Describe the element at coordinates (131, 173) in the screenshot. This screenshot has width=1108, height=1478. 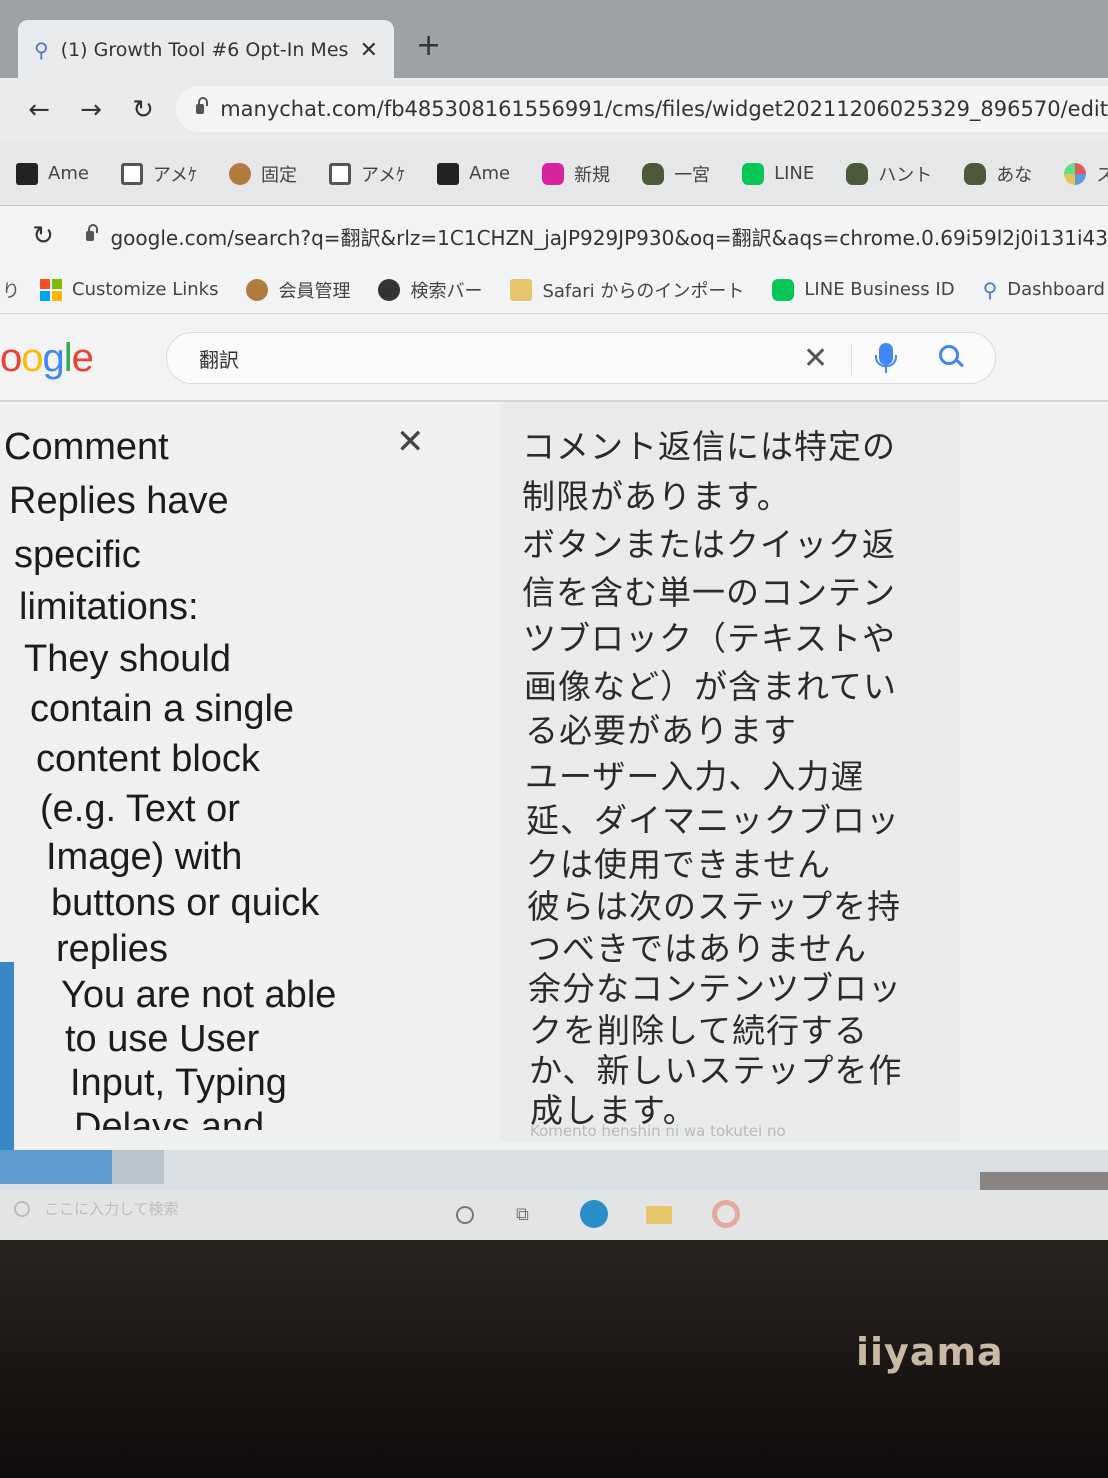
I see `ameba-doc-icon` at that location.